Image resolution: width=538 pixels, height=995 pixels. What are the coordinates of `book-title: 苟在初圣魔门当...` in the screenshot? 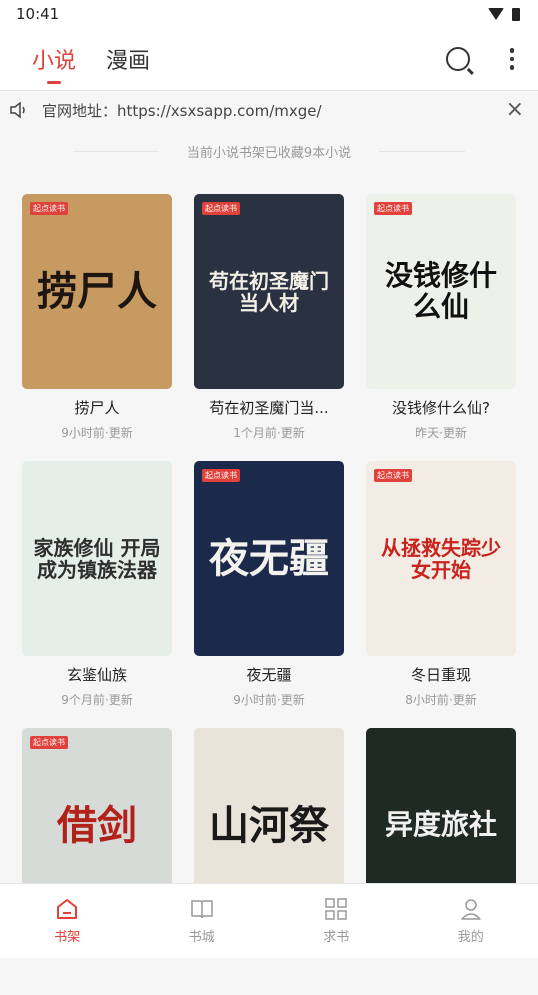 It's located at (268, 407).